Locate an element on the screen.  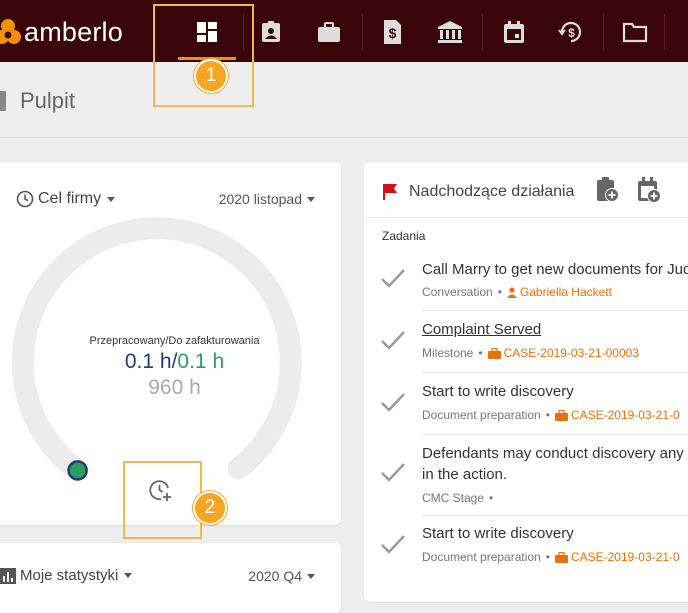
nav-bank is located at coordinates (450, 32).